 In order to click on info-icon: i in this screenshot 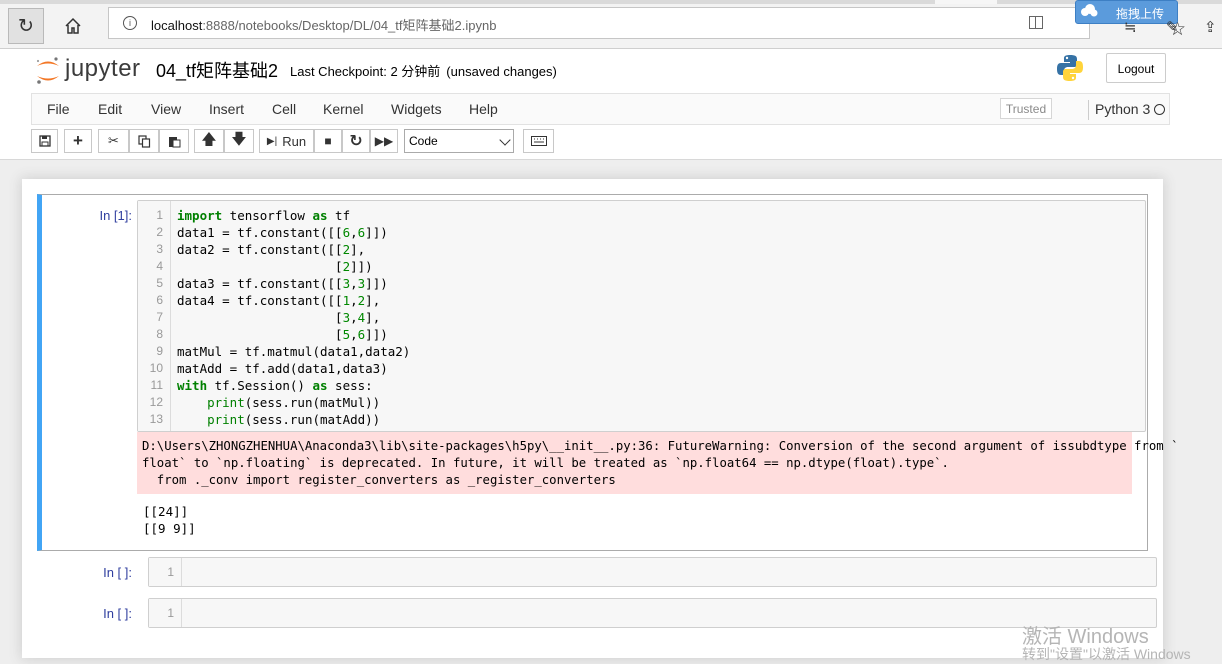, I will do `click(130, 23)`.